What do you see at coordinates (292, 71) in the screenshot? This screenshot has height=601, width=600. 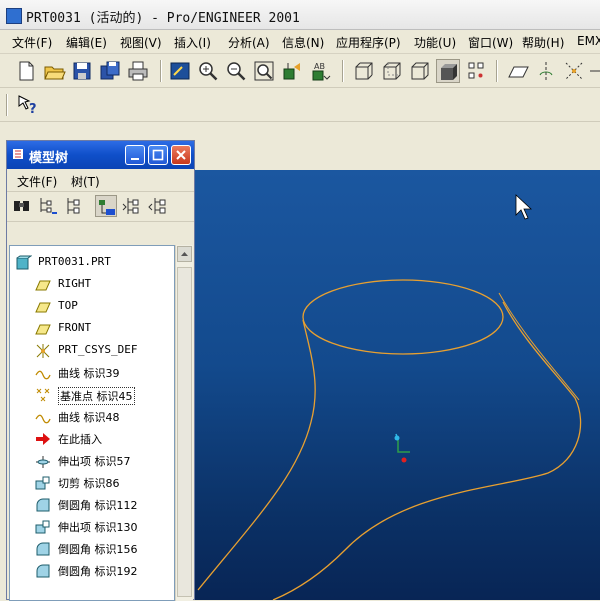 I see `orient-icon` at bounding box center [292, 71].